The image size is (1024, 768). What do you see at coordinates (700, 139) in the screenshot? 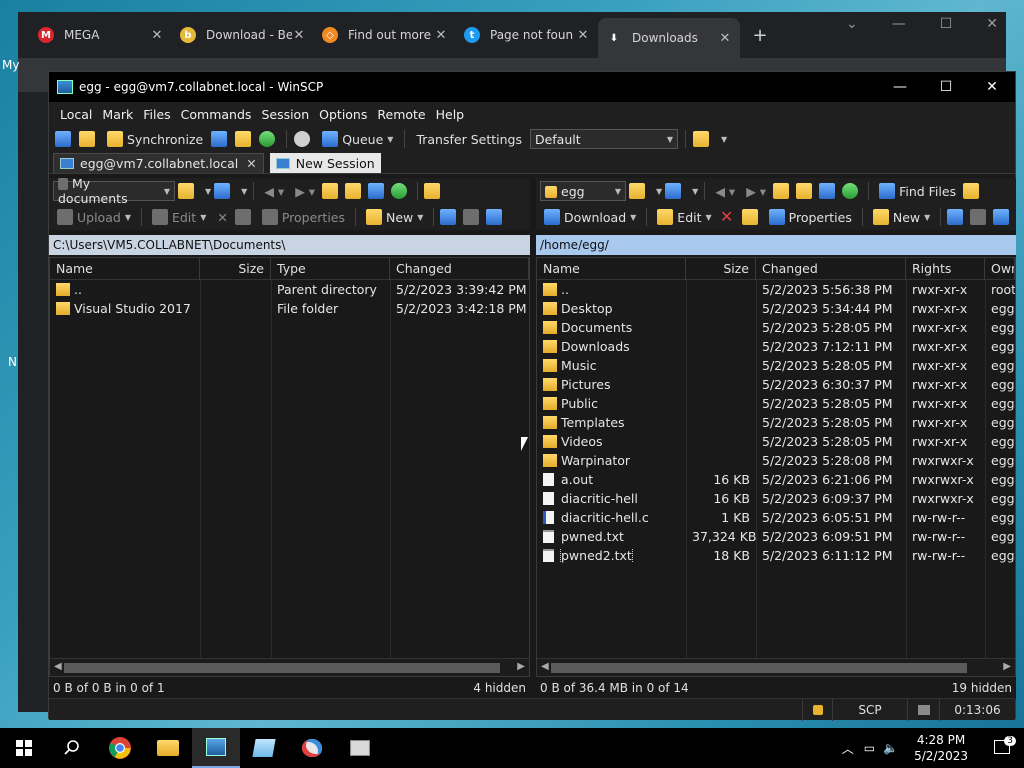
I see `preferences-icon` at bounding box center [700, 139].